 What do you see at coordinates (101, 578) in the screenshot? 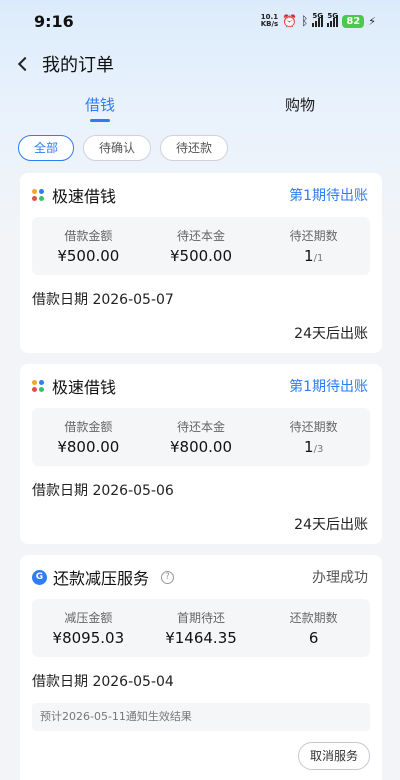
I see `card-title: 还款减压服务` at bounding box center [101, 578].